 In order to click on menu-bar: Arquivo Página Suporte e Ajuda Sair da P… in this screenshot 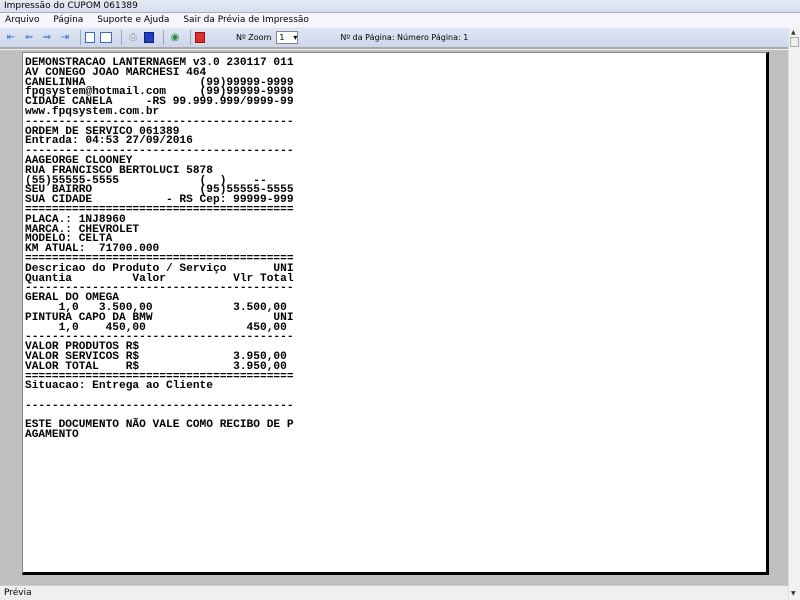, I will do `click(400, 20)`.